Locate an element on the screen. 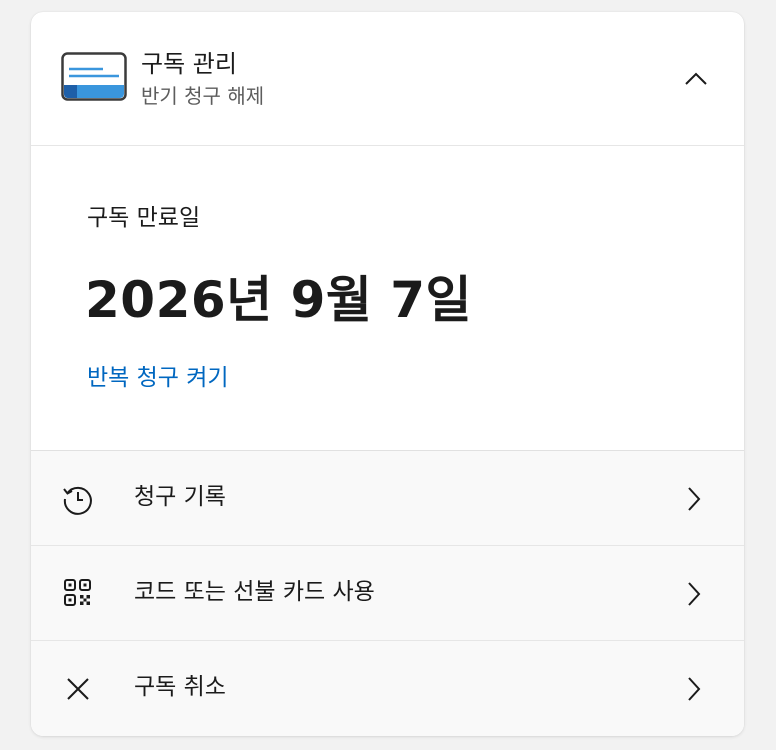 The image size is (776, 750). header-title: 구독 관리 is located at coordinates (189, 64).